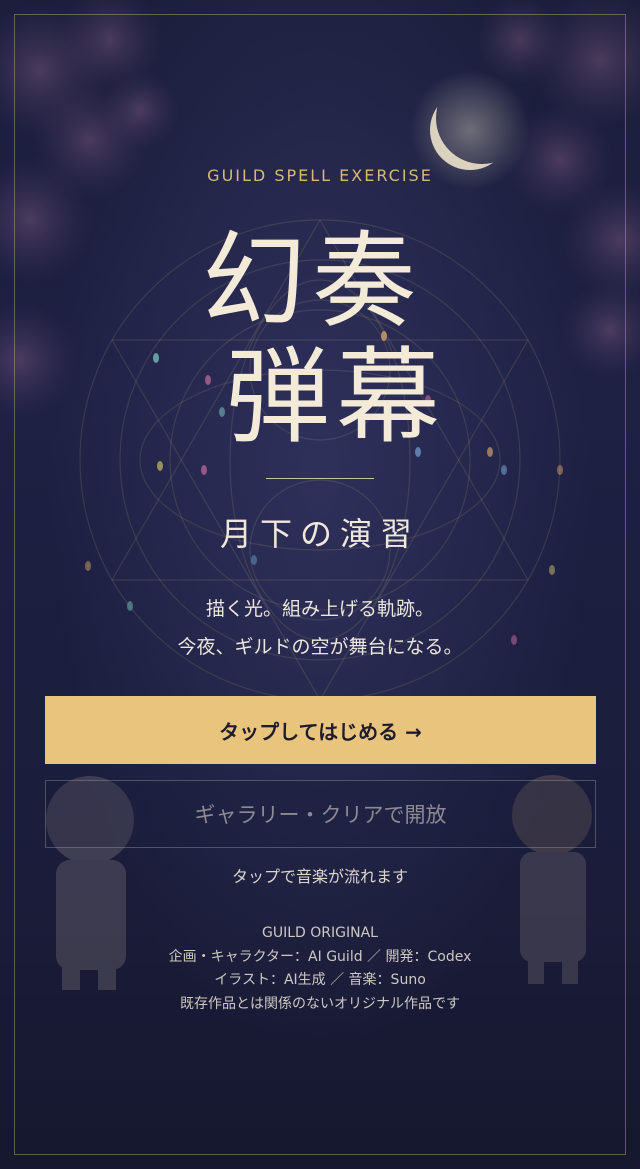 This screenshot has height=1169, width=640. Describe the element at coordinates (320, 1003) in the screenshot. I see `credits-line: 既存作品とは関係のないオリジナル作品です` at that location.